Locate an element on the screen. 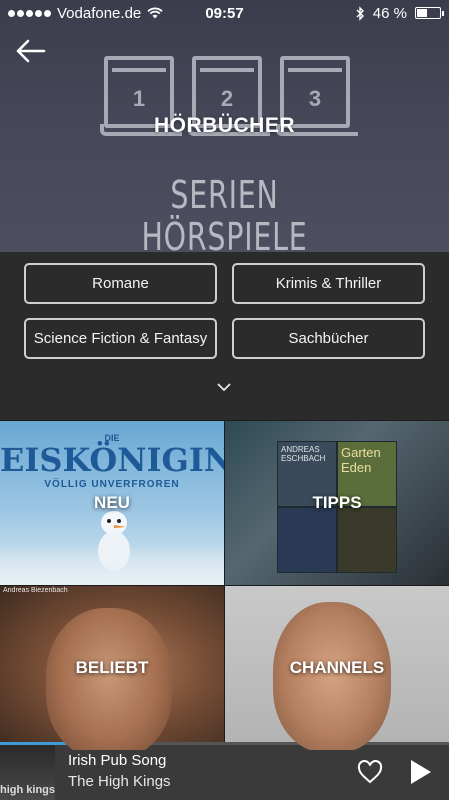 The width and height of the screenshot is (449, 800). bluetooth-icon is located at coordinates (360, 13).